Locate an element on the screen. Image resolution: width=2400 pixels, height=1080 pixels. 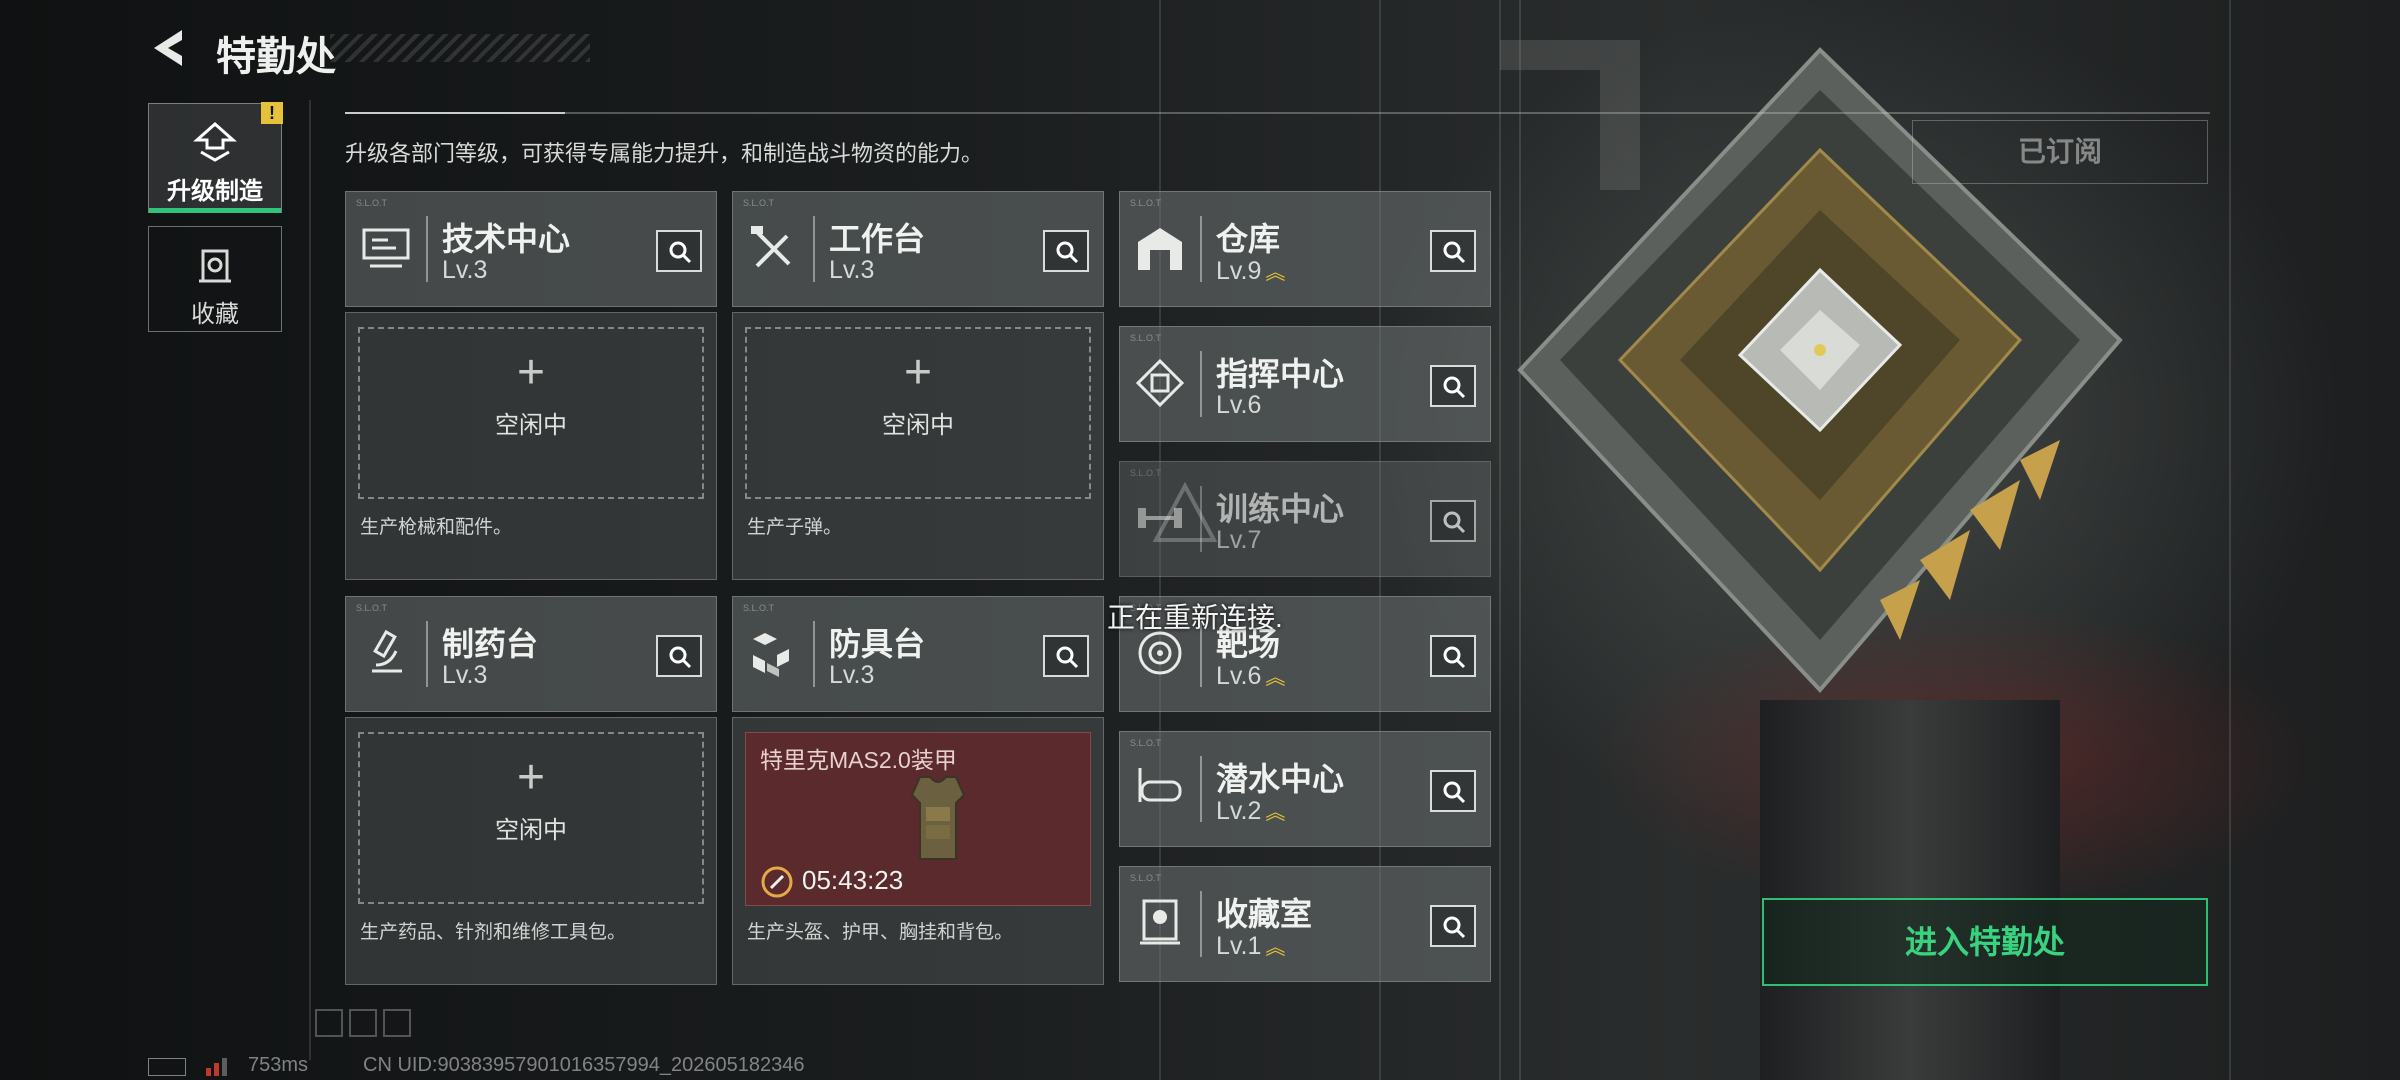
dept-card-workbench: S.L.O.T 工作台 Lv.3 is located at coordinates (918, 249).